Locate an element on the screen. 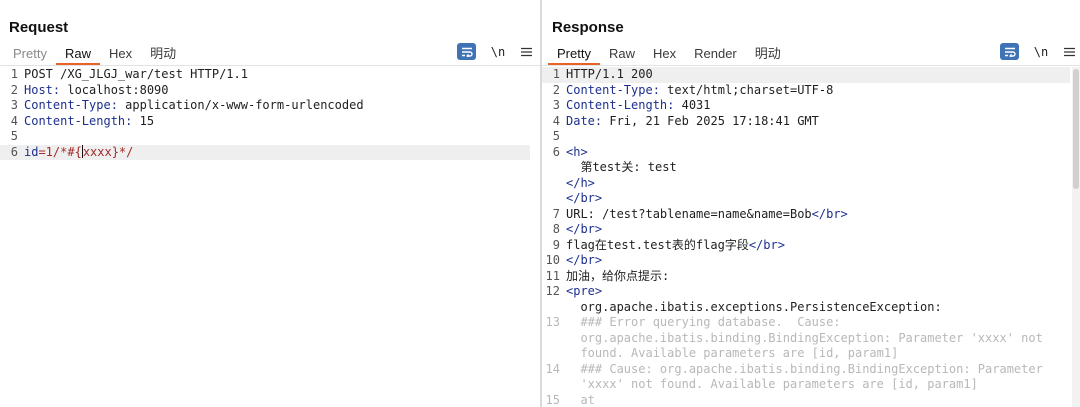  line-text: HTTP/1.1 200 is located at coordinates (609, 75).